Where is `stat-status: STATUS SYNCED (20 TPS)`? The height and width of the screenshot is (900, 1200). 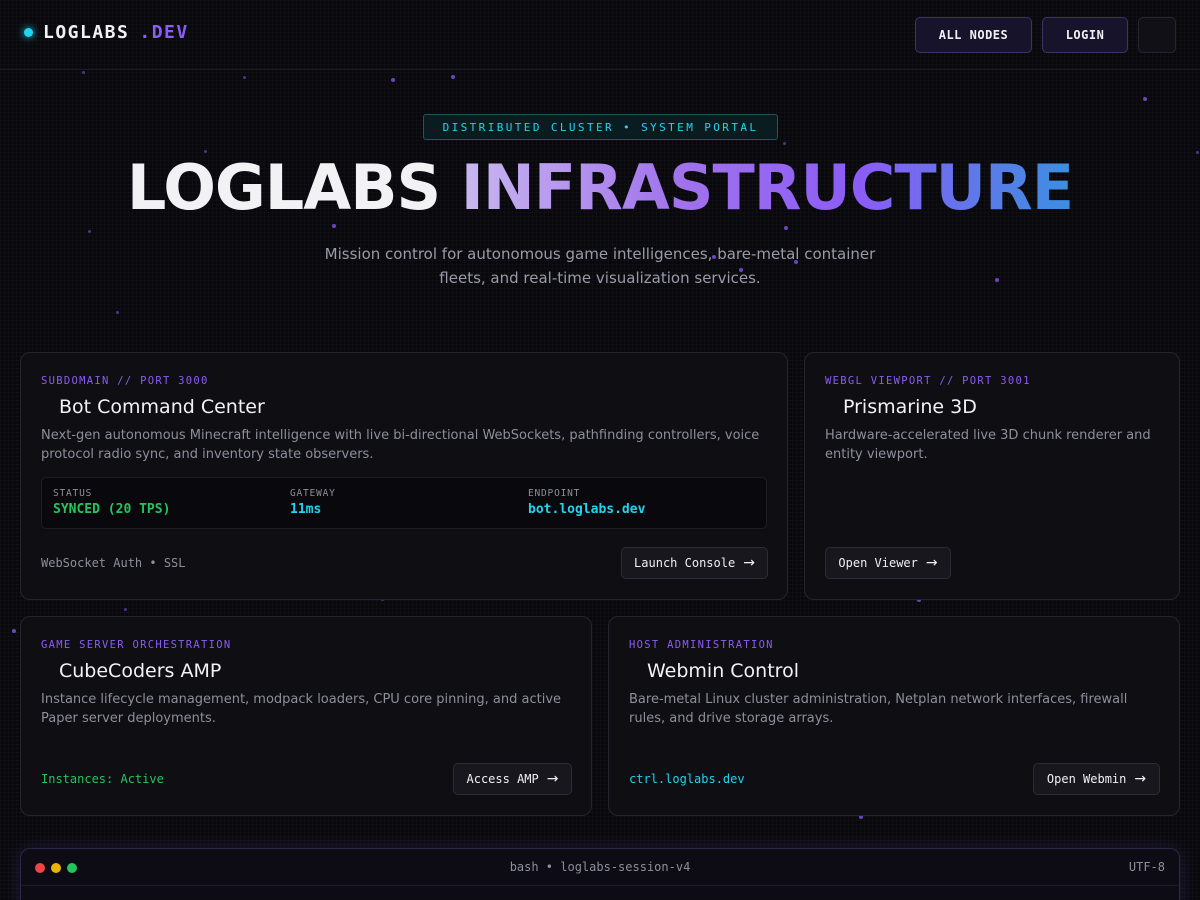 stat-status: STATUS SYNCED (20 TPS) is located at coordinates (111, 502).